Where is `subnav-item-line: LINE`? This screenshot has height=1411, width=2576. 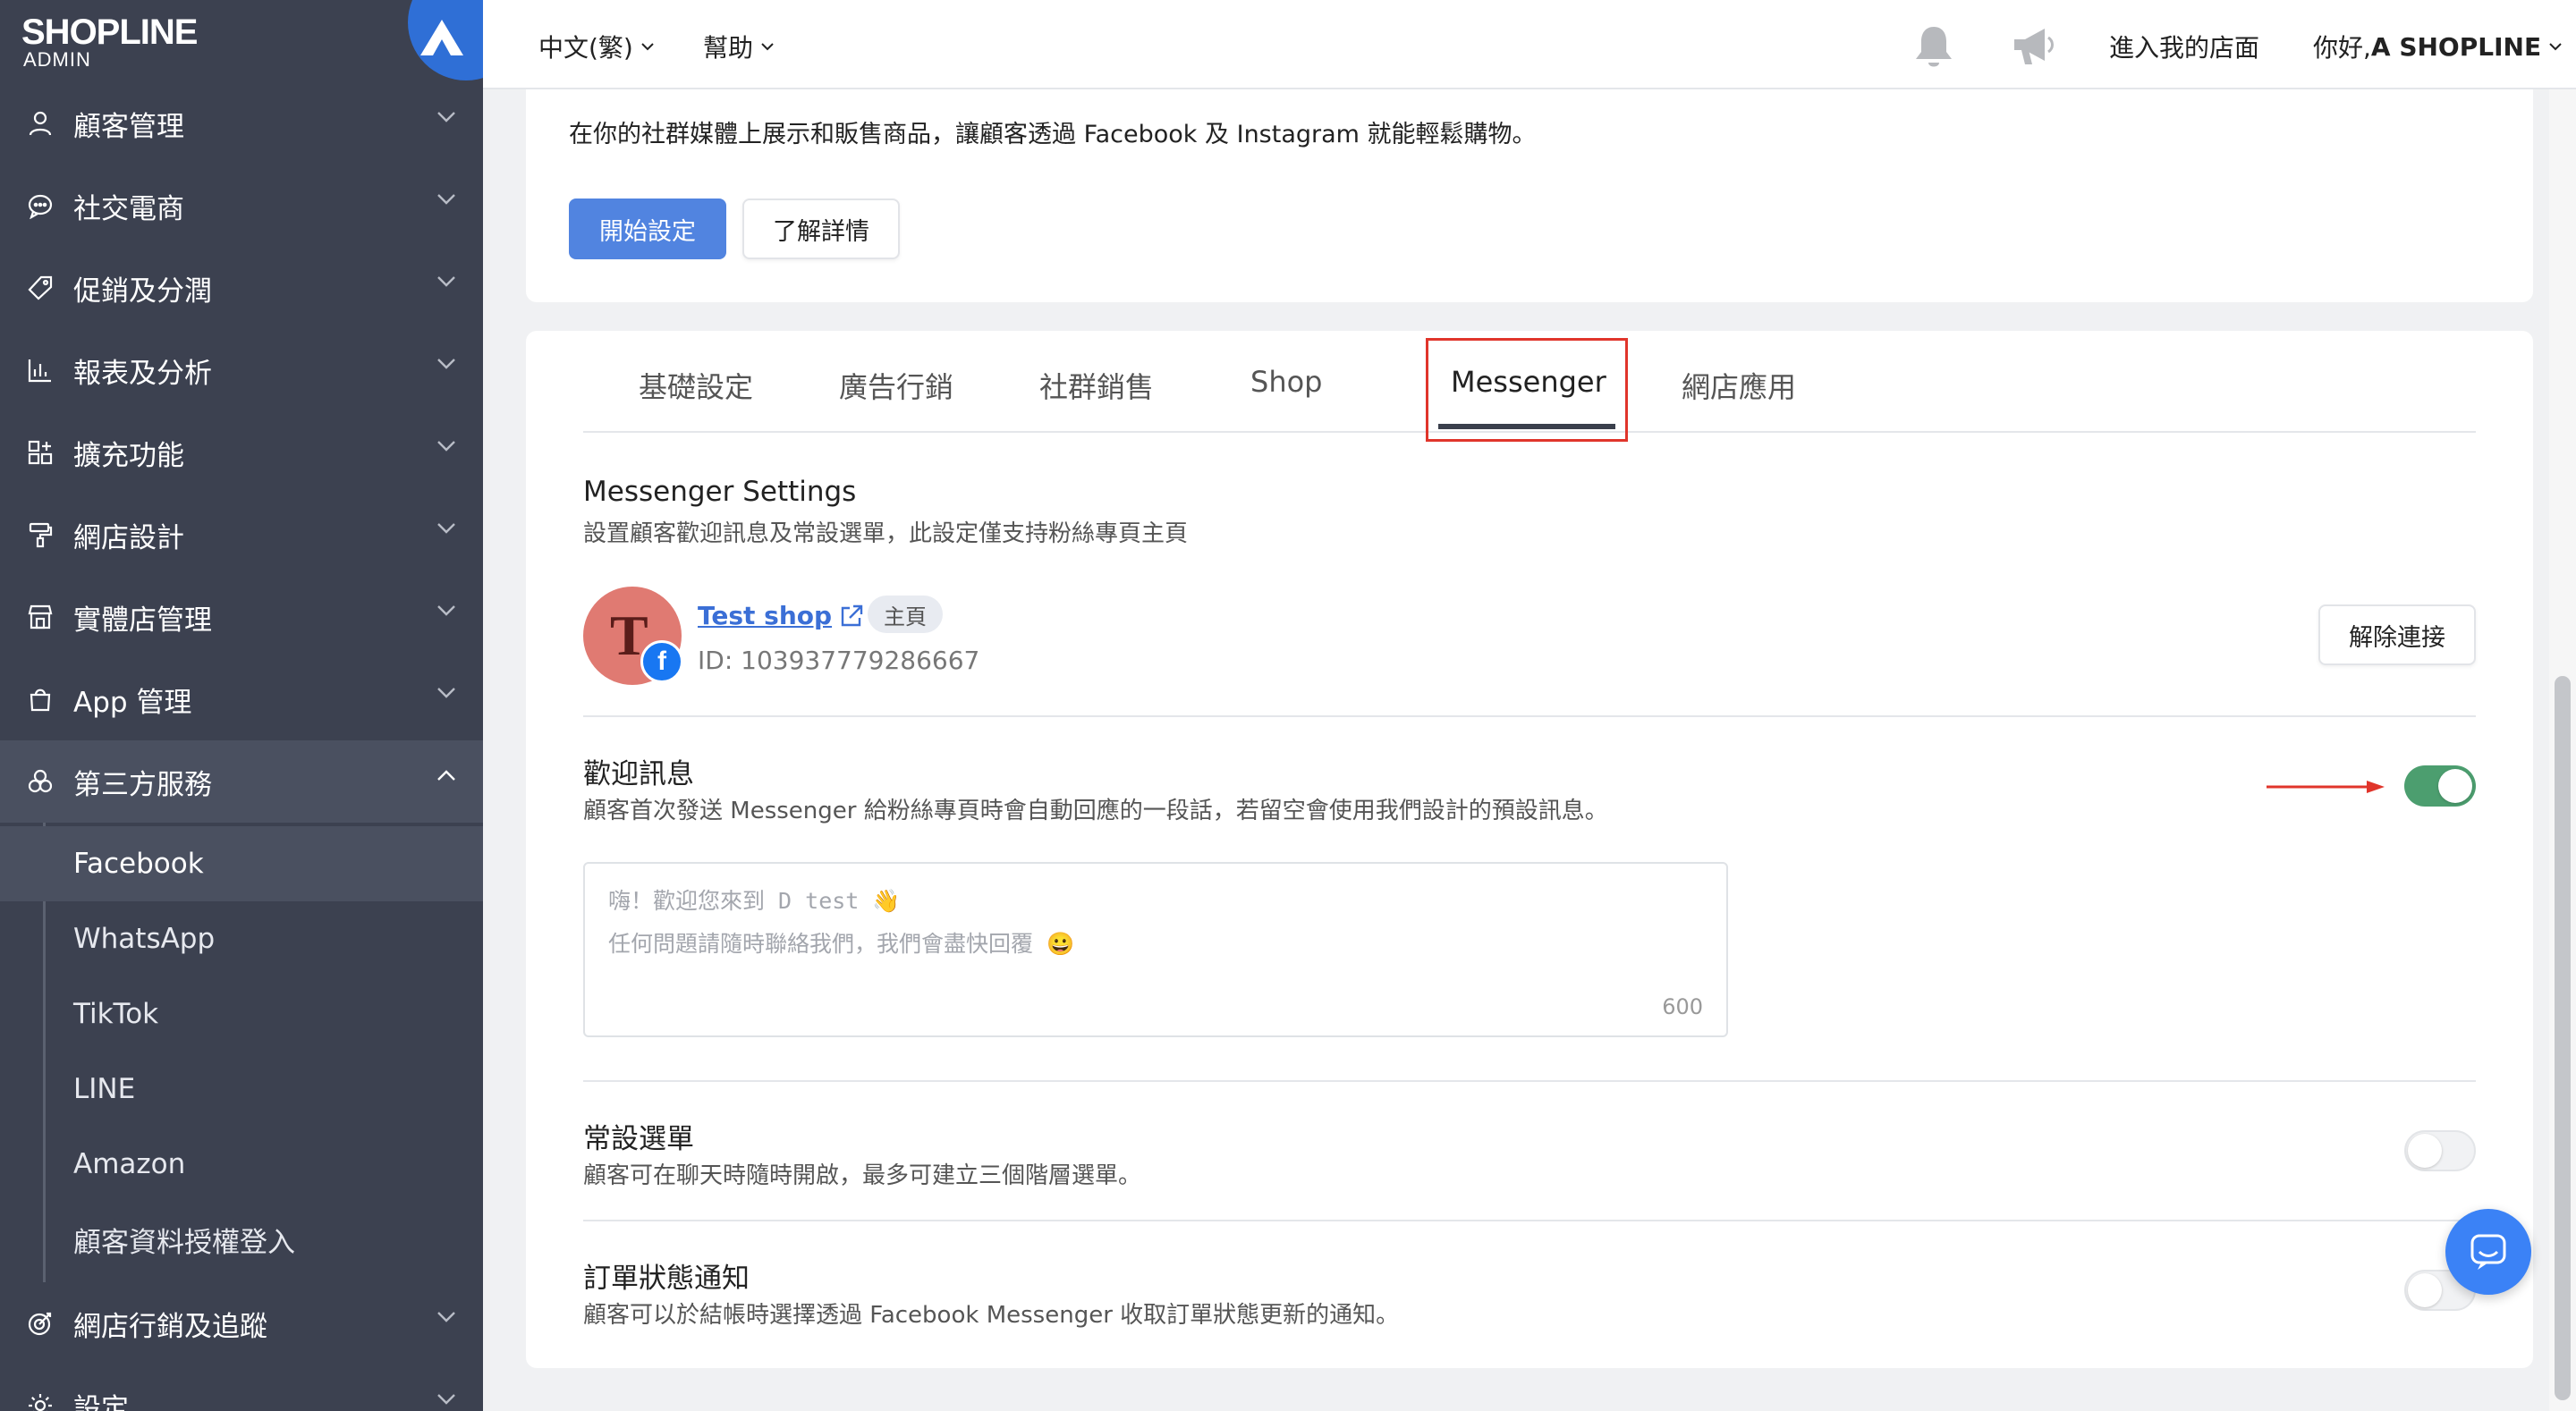 subnav-item-line: LINE is located at coordinates (241, 1090).